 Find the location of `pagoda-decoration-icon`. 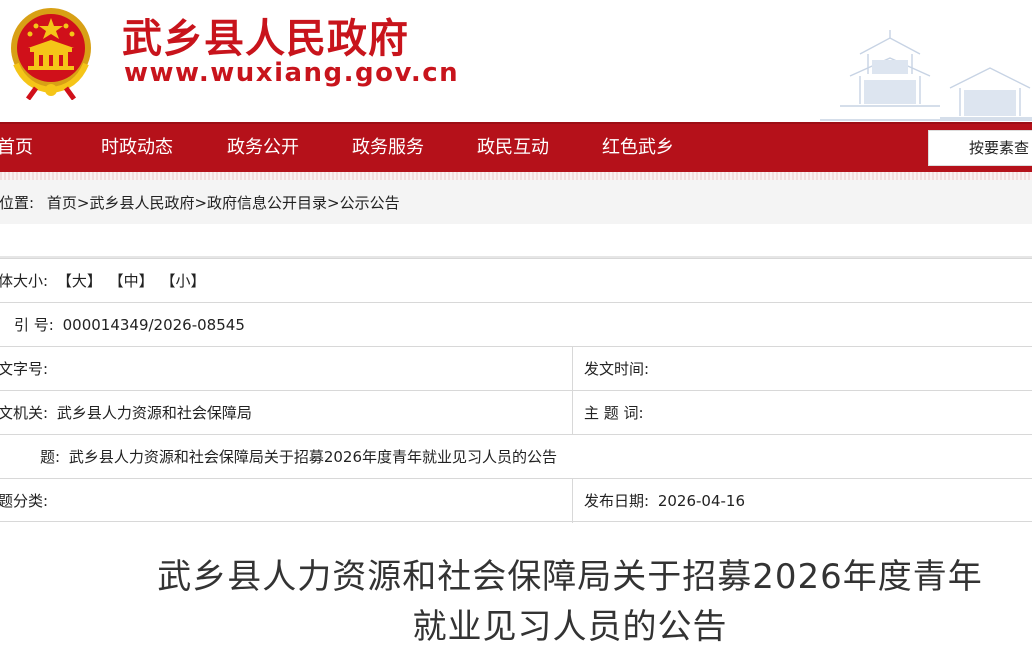

pagoda-decoration-icon is located at coordinates (926, 75).